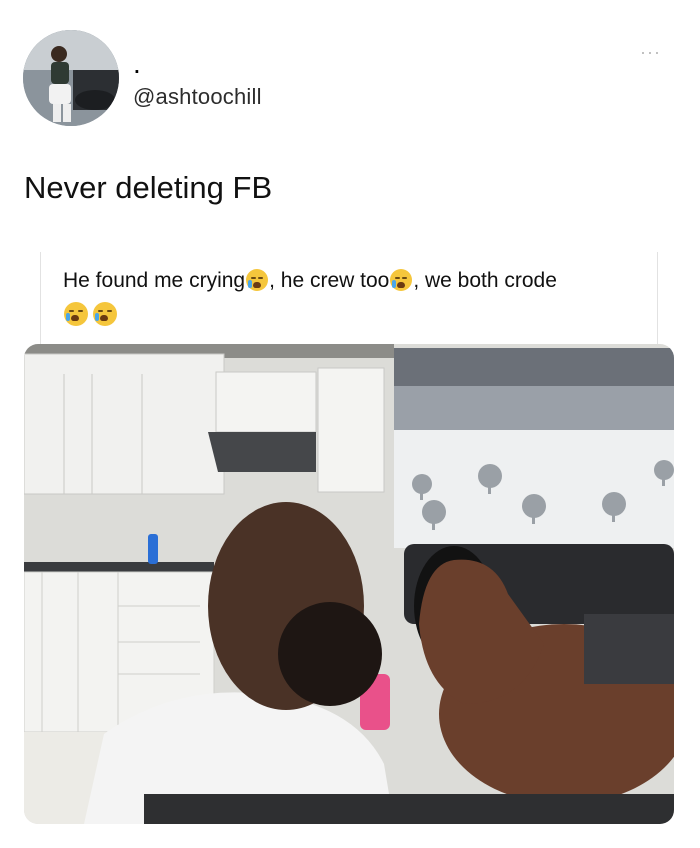 Image resolution: width=700 pixels, height=848 pixels. Describe the element at coordinates (485, 280) in the screenshot. I see `quoted-text-part-3: , we both crode` at that location.